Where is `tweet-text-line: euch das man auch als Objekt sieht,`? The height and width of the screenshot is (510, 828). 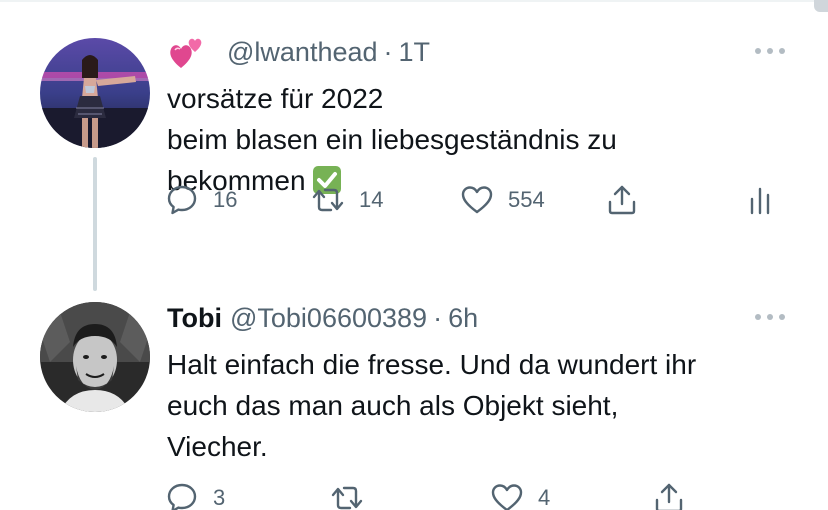
tweet-text-line: euch das man auch als Objekt sieht, is located at coordinates (393, 405).